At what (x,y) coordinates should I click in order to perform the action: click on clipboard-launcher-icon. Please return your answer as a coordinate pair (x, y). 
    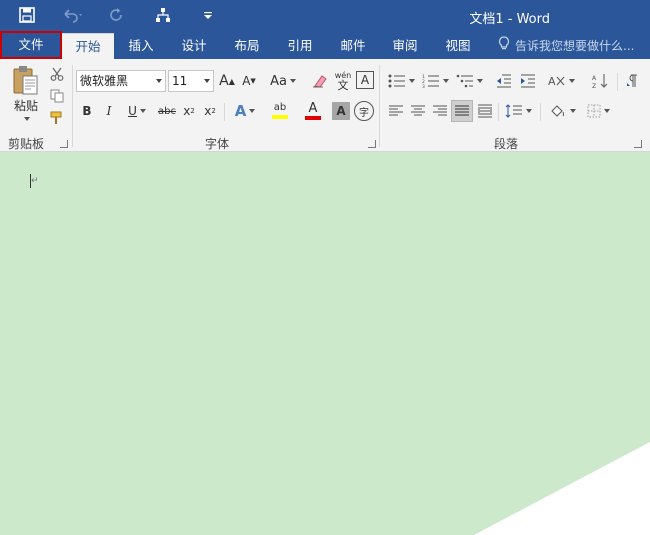
    Looking at the image, I should click on (64, 144).